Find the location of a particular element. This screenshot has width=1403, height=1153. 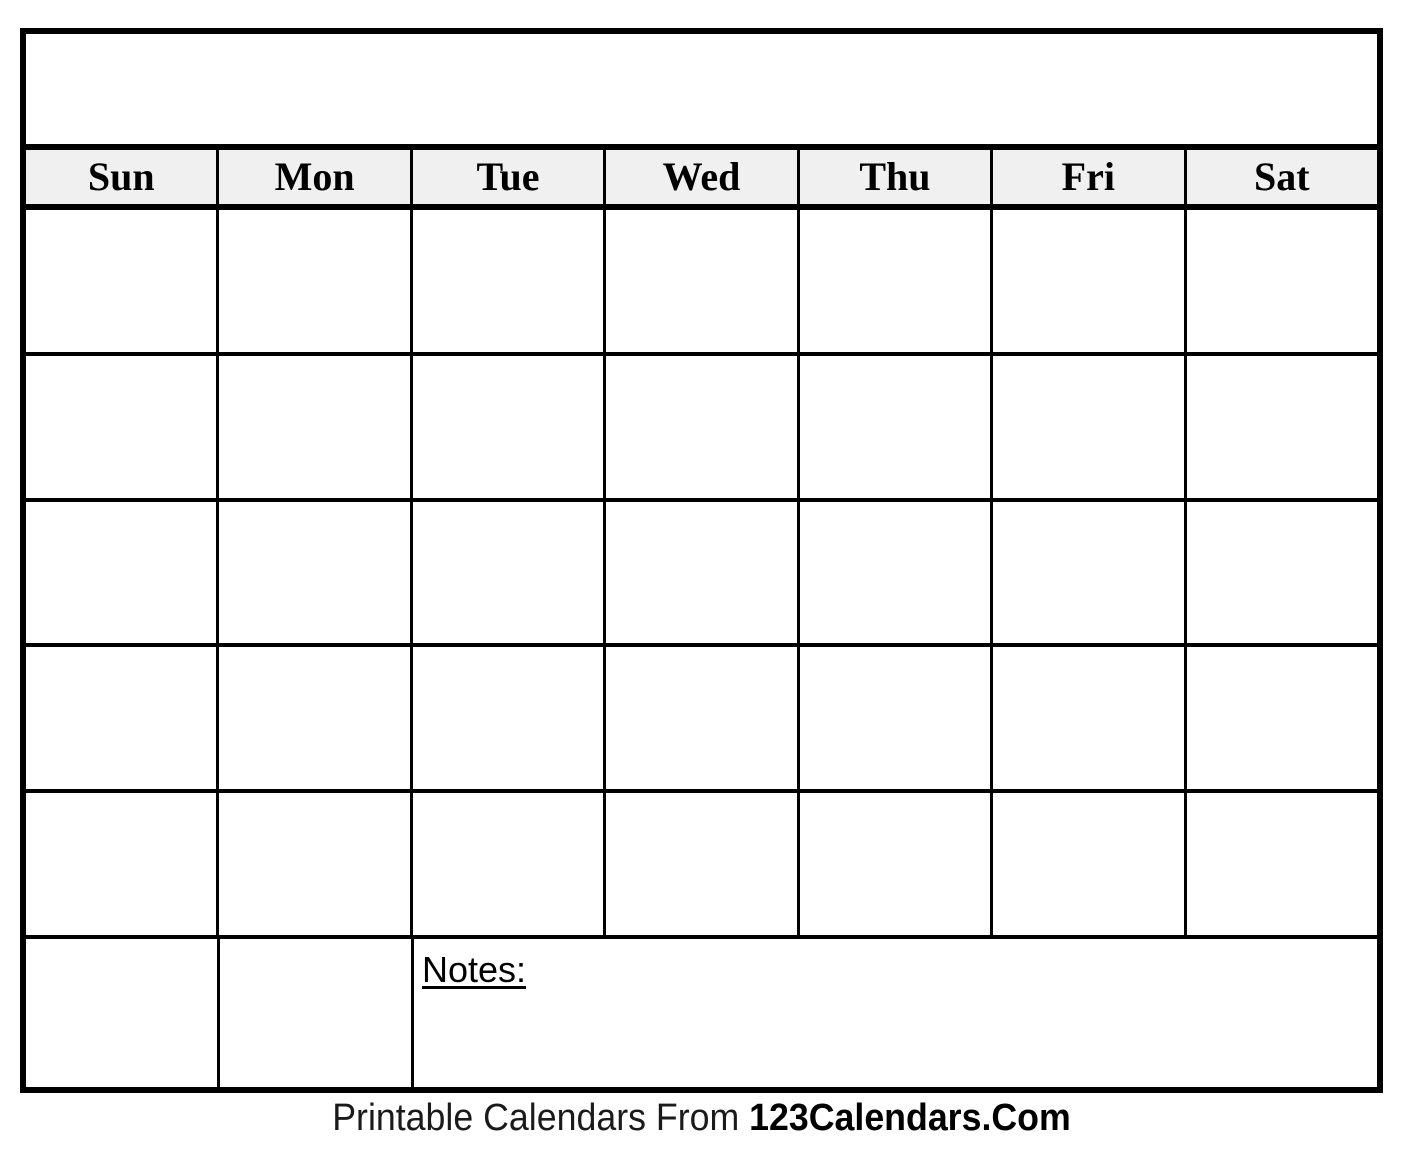

weekday-header-sat: Sat is located at coordinates (1281, 177).